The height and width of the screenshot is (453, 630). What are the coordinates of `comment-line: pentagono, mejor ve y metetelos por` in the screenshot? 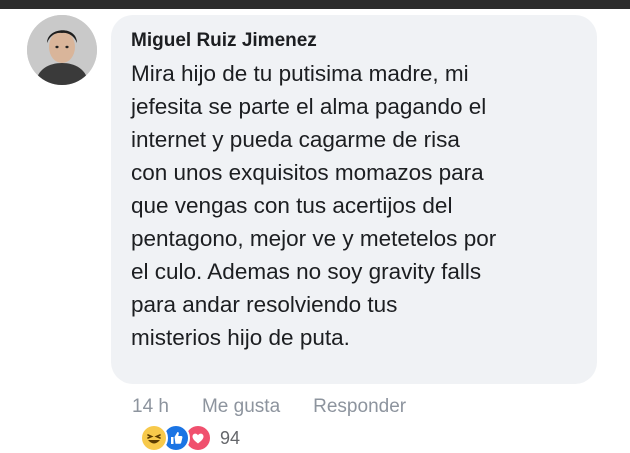 It's located at (314, 238).